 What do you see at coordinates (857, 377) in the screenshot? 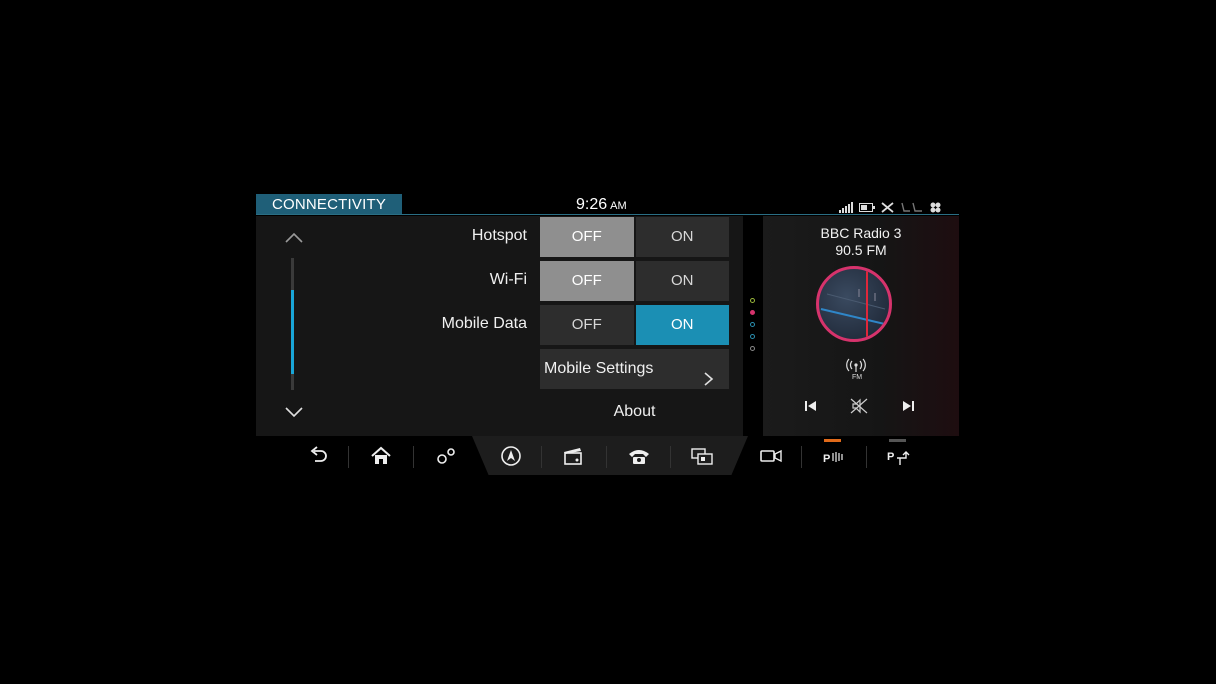
I see `band-label: FM` at bounding box center [857, 377].